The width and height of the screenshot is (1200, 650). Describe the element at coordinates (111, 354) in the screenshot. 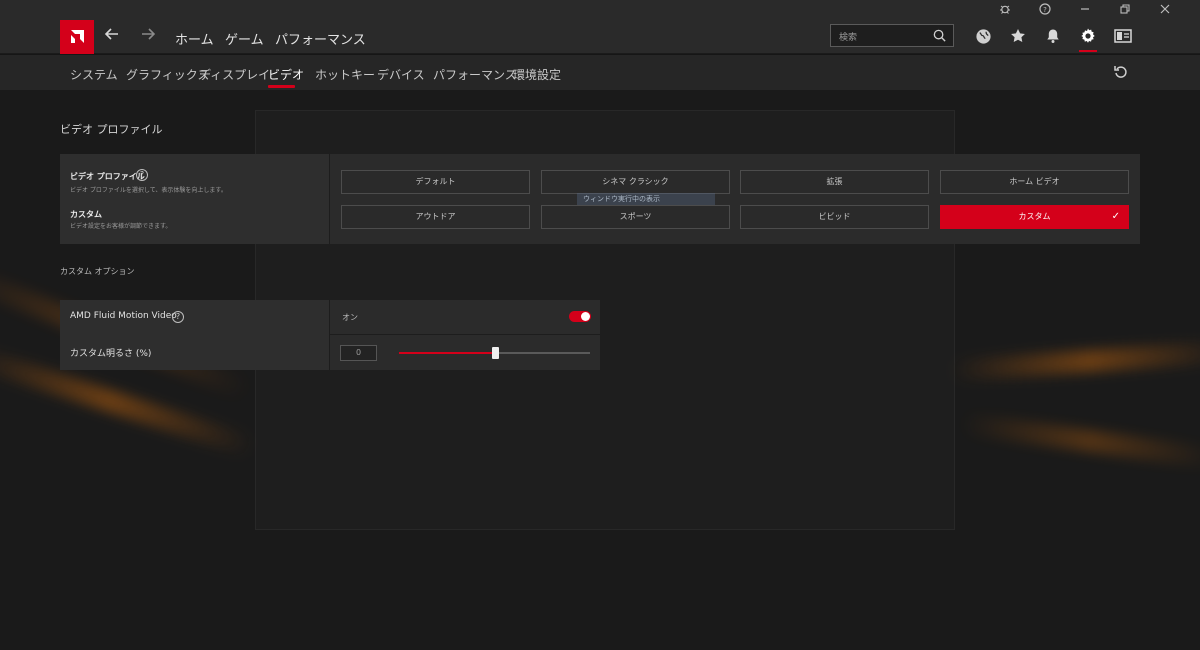

I see `brightness-label: カスタム明るさ (%)` at that location.